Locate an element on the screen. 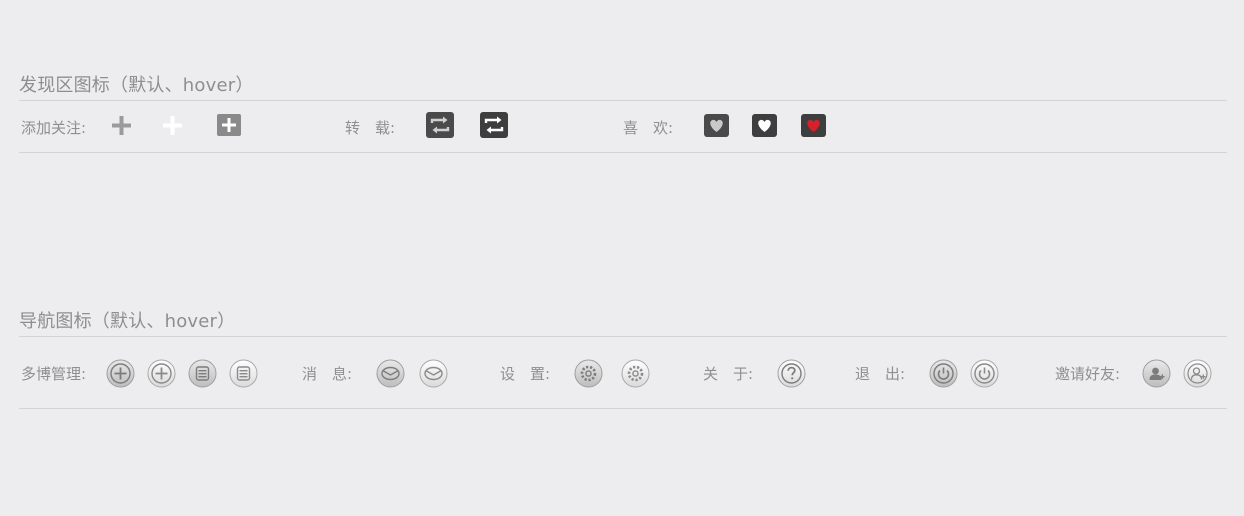  plus-box-icon is located at coordinates (229, 125).